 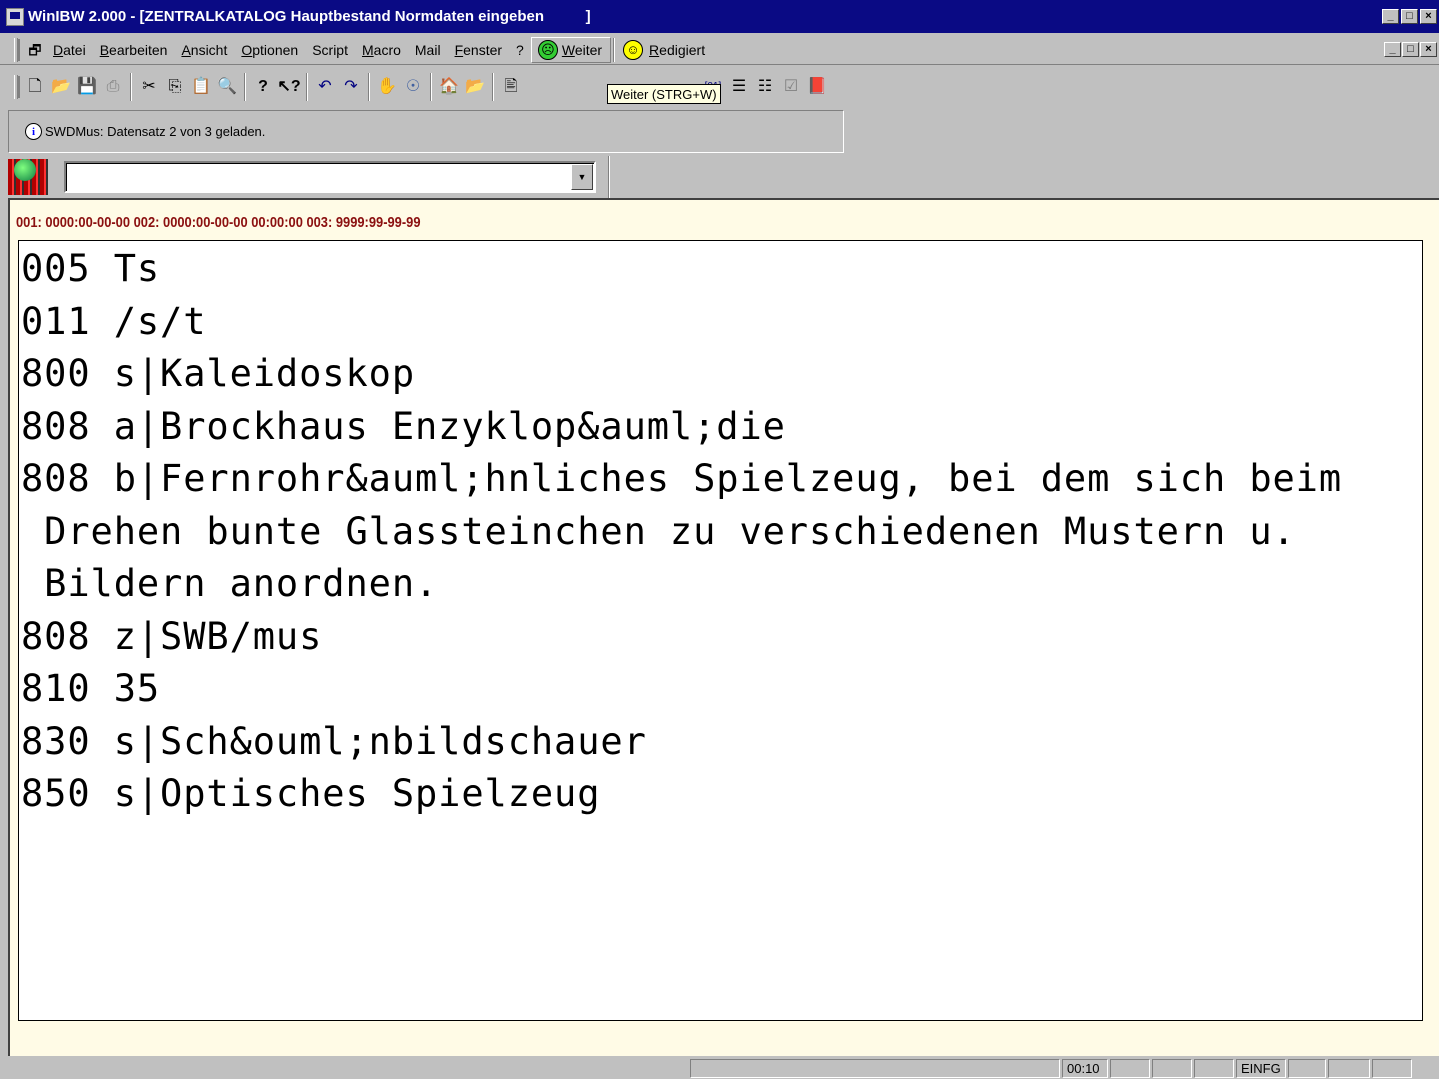 What do you see at coordinates (609, 177) in the screenshot?
I see `combo-separator` at bounding box center [609, 177].